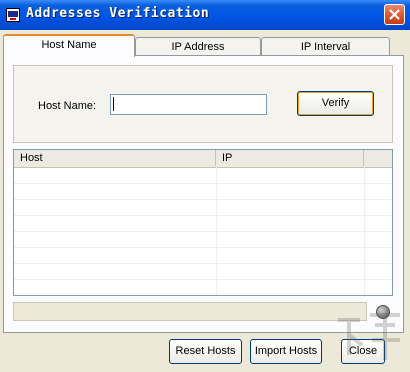  Describe the element at coordinates (198, 47) in the screenshot. I see `tab-ip-address: IP Address` at that location.